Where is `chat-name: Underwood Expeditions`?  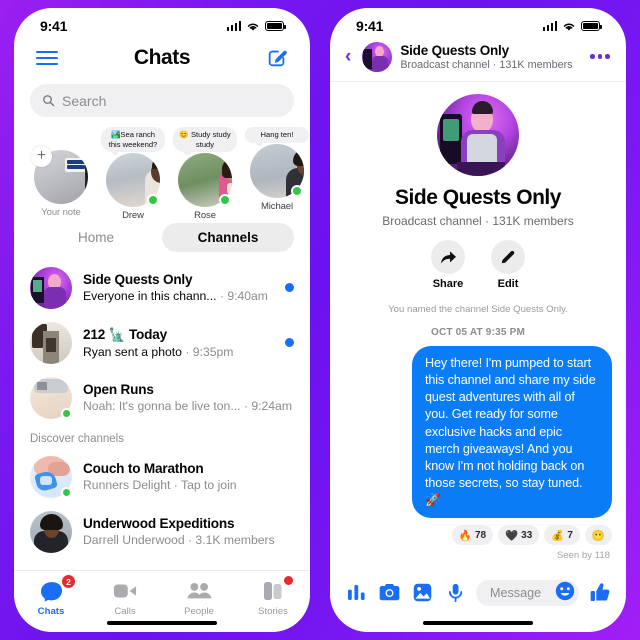 chat-name: Underwood Expeditions is located at coordinates (159, 523).